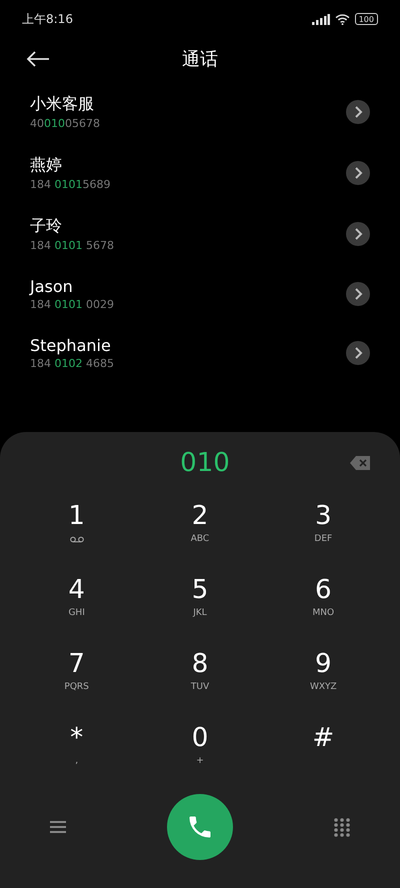 The width and height of the screenshot is (400, 888). Describe the element at coordinates (321, 19) in the screenshot. I see `signal-icon` at that location.